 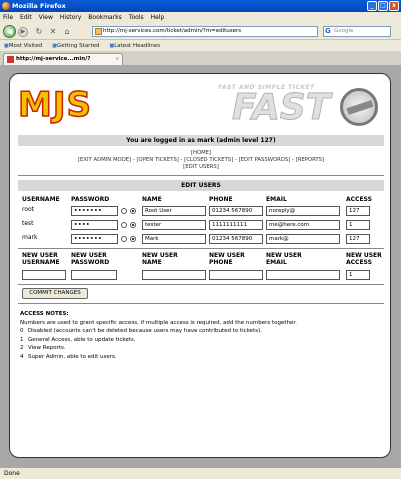 What do you see at coordinates (152, 199) in the screenshot?
I see `header-name: NAME` at bounding box center [152, 199].